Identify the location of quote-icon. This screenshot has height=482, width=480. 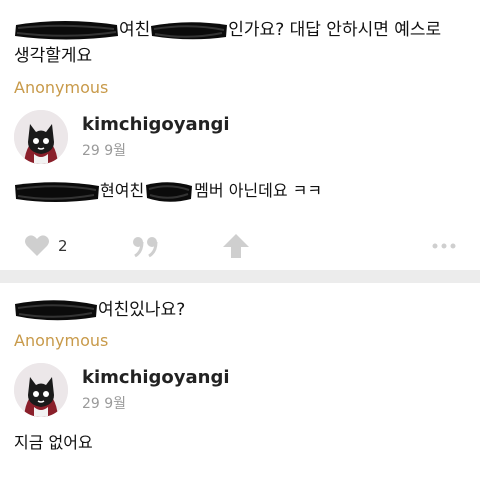
(145, 247).